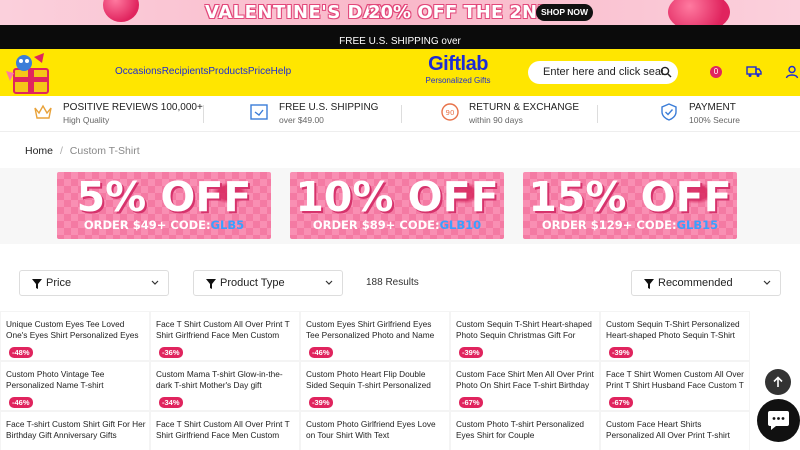 The image size is (800, 450). I want to click on cart-count-badge: 0, so click(716, 72).